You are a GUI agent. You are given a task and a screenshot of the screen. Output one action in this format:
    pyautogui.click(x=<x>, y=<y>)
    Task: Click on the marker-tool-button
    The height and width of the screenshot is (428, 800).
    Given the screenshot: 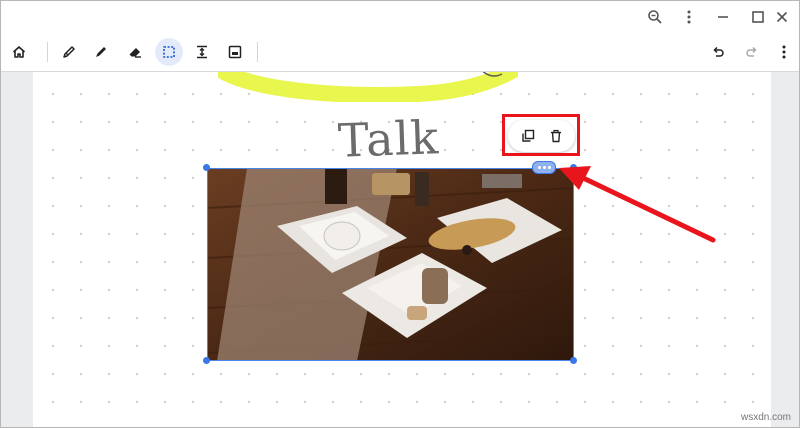 What is the action you would take?
    pyautogui.click(x=101, y=52)
    